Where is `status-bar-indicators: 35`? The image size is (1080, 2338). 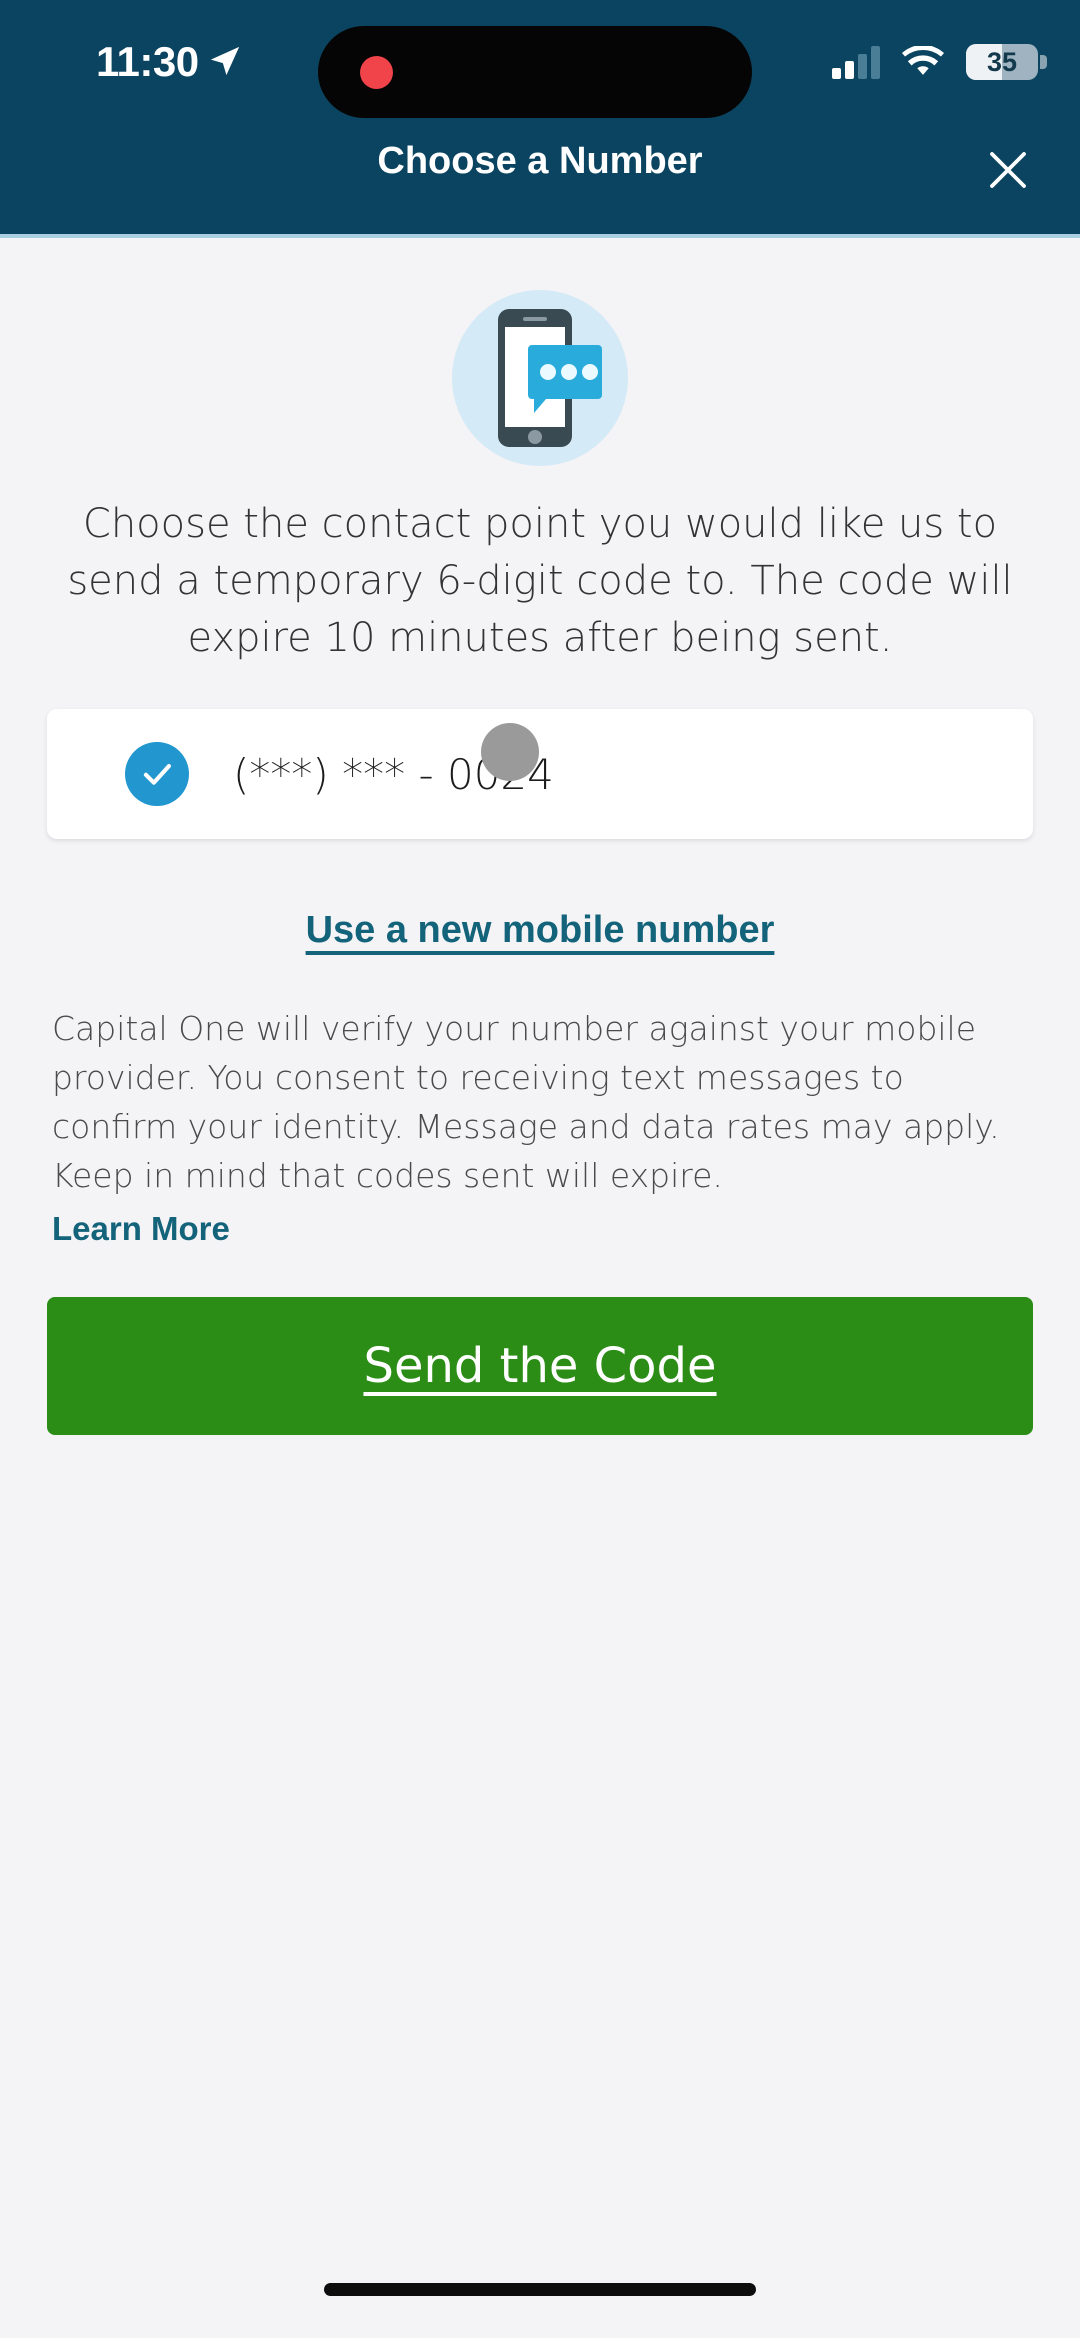 status-bar-indicators: 35 is located at coordinates (939, 62).